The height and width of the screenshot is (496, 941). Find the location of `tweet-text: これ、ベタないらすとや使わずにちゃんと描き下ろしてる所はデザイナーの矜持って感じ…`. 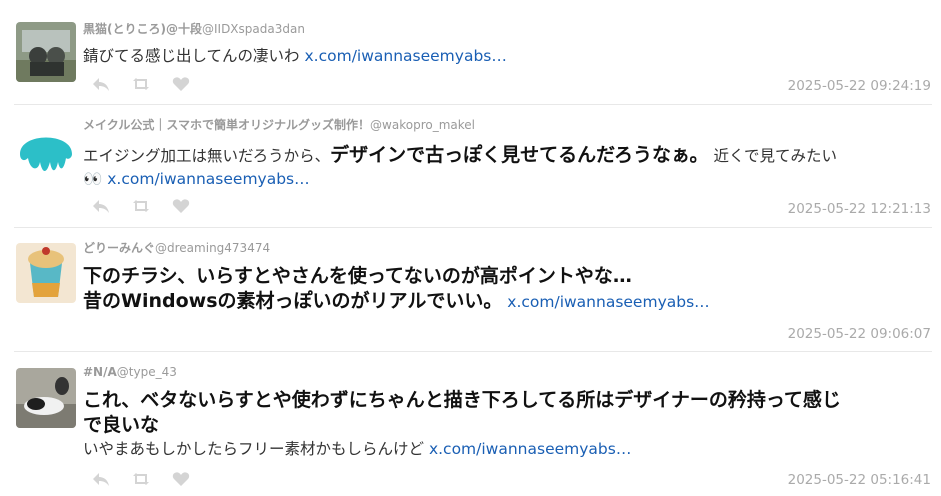

tweet-text: これ、ベタないらすとや使わずにちゃんと描き下ろしてる所はデザイナーの矜持って感じ… is located at coordinates (507, 424).